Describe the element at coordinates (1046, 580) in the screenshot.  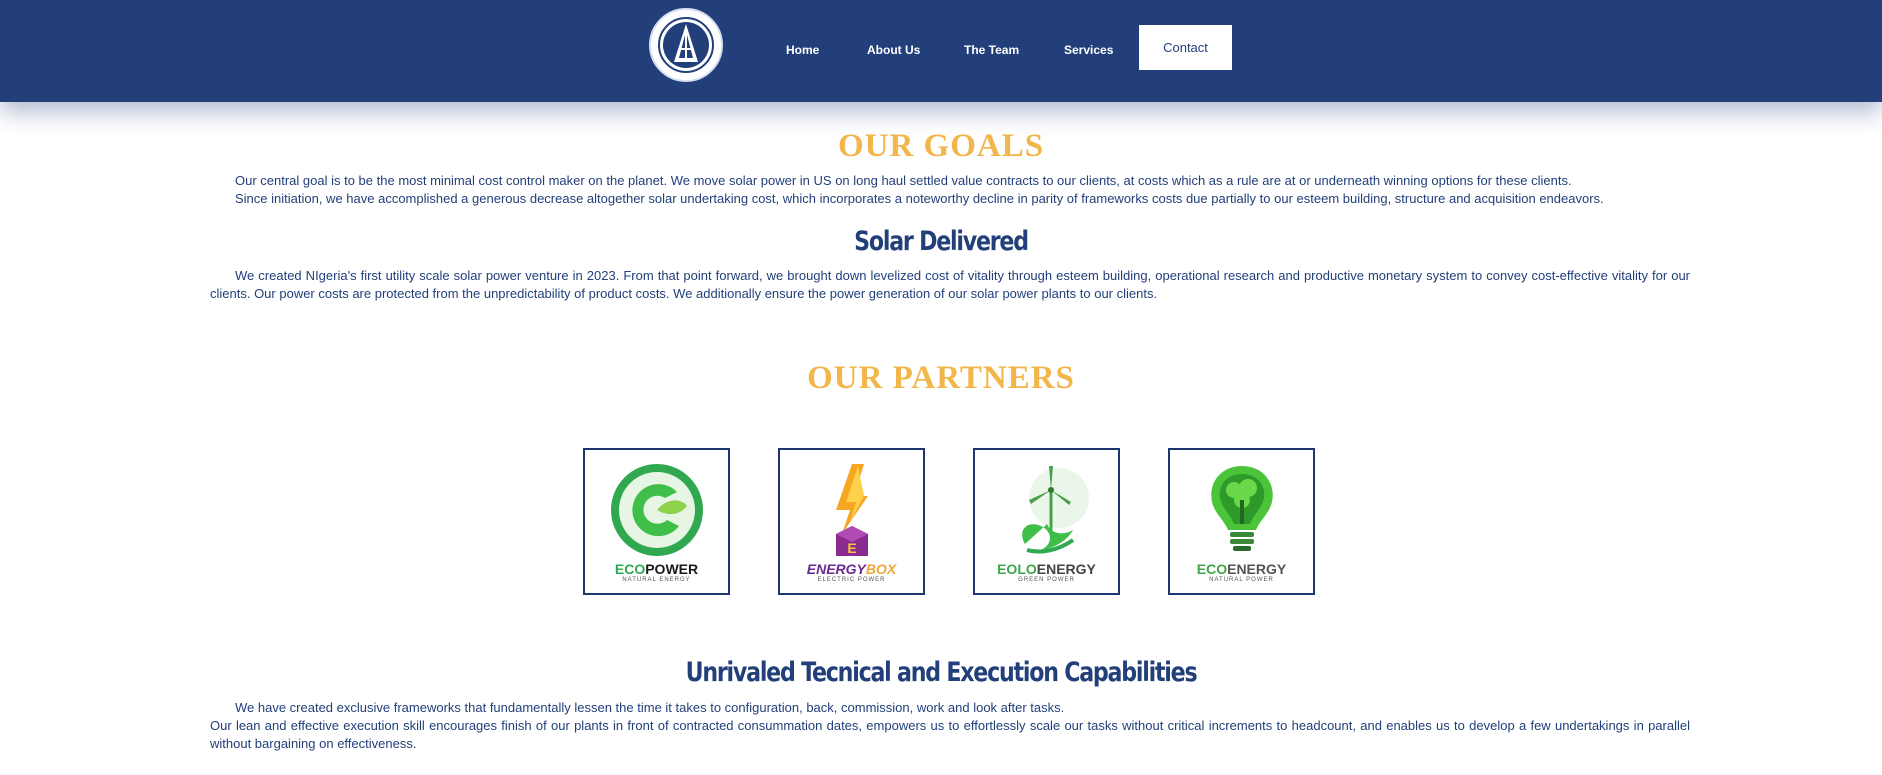
I see `partner-tagline: GREEN POWER` at that location.